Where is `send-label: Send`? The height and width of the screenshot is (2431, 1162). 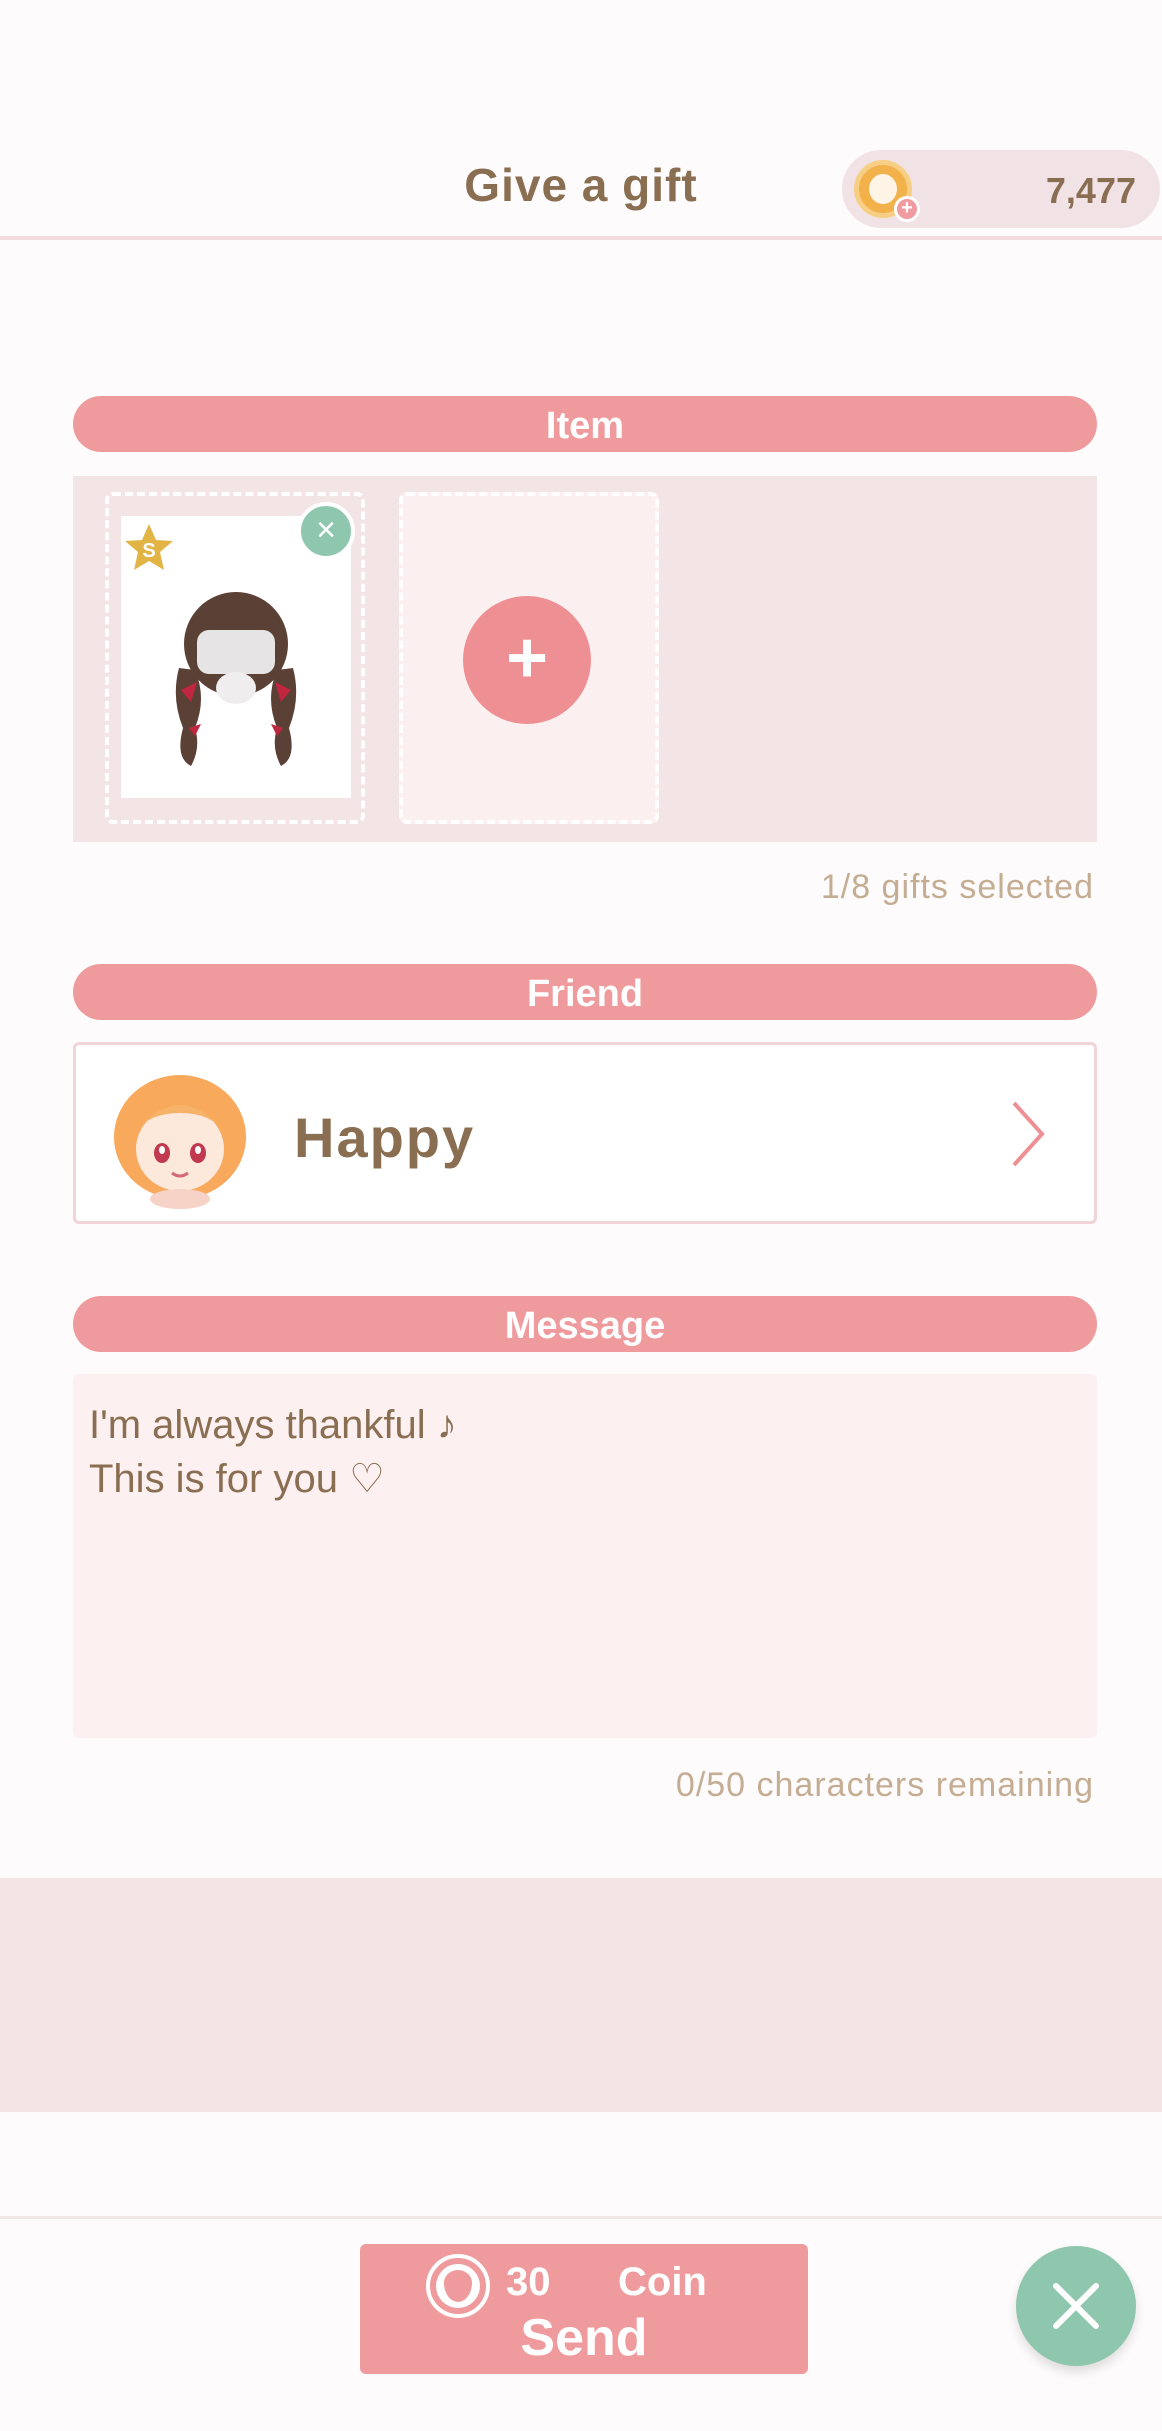 send-label: Send is located at coordinates (584, 2338).